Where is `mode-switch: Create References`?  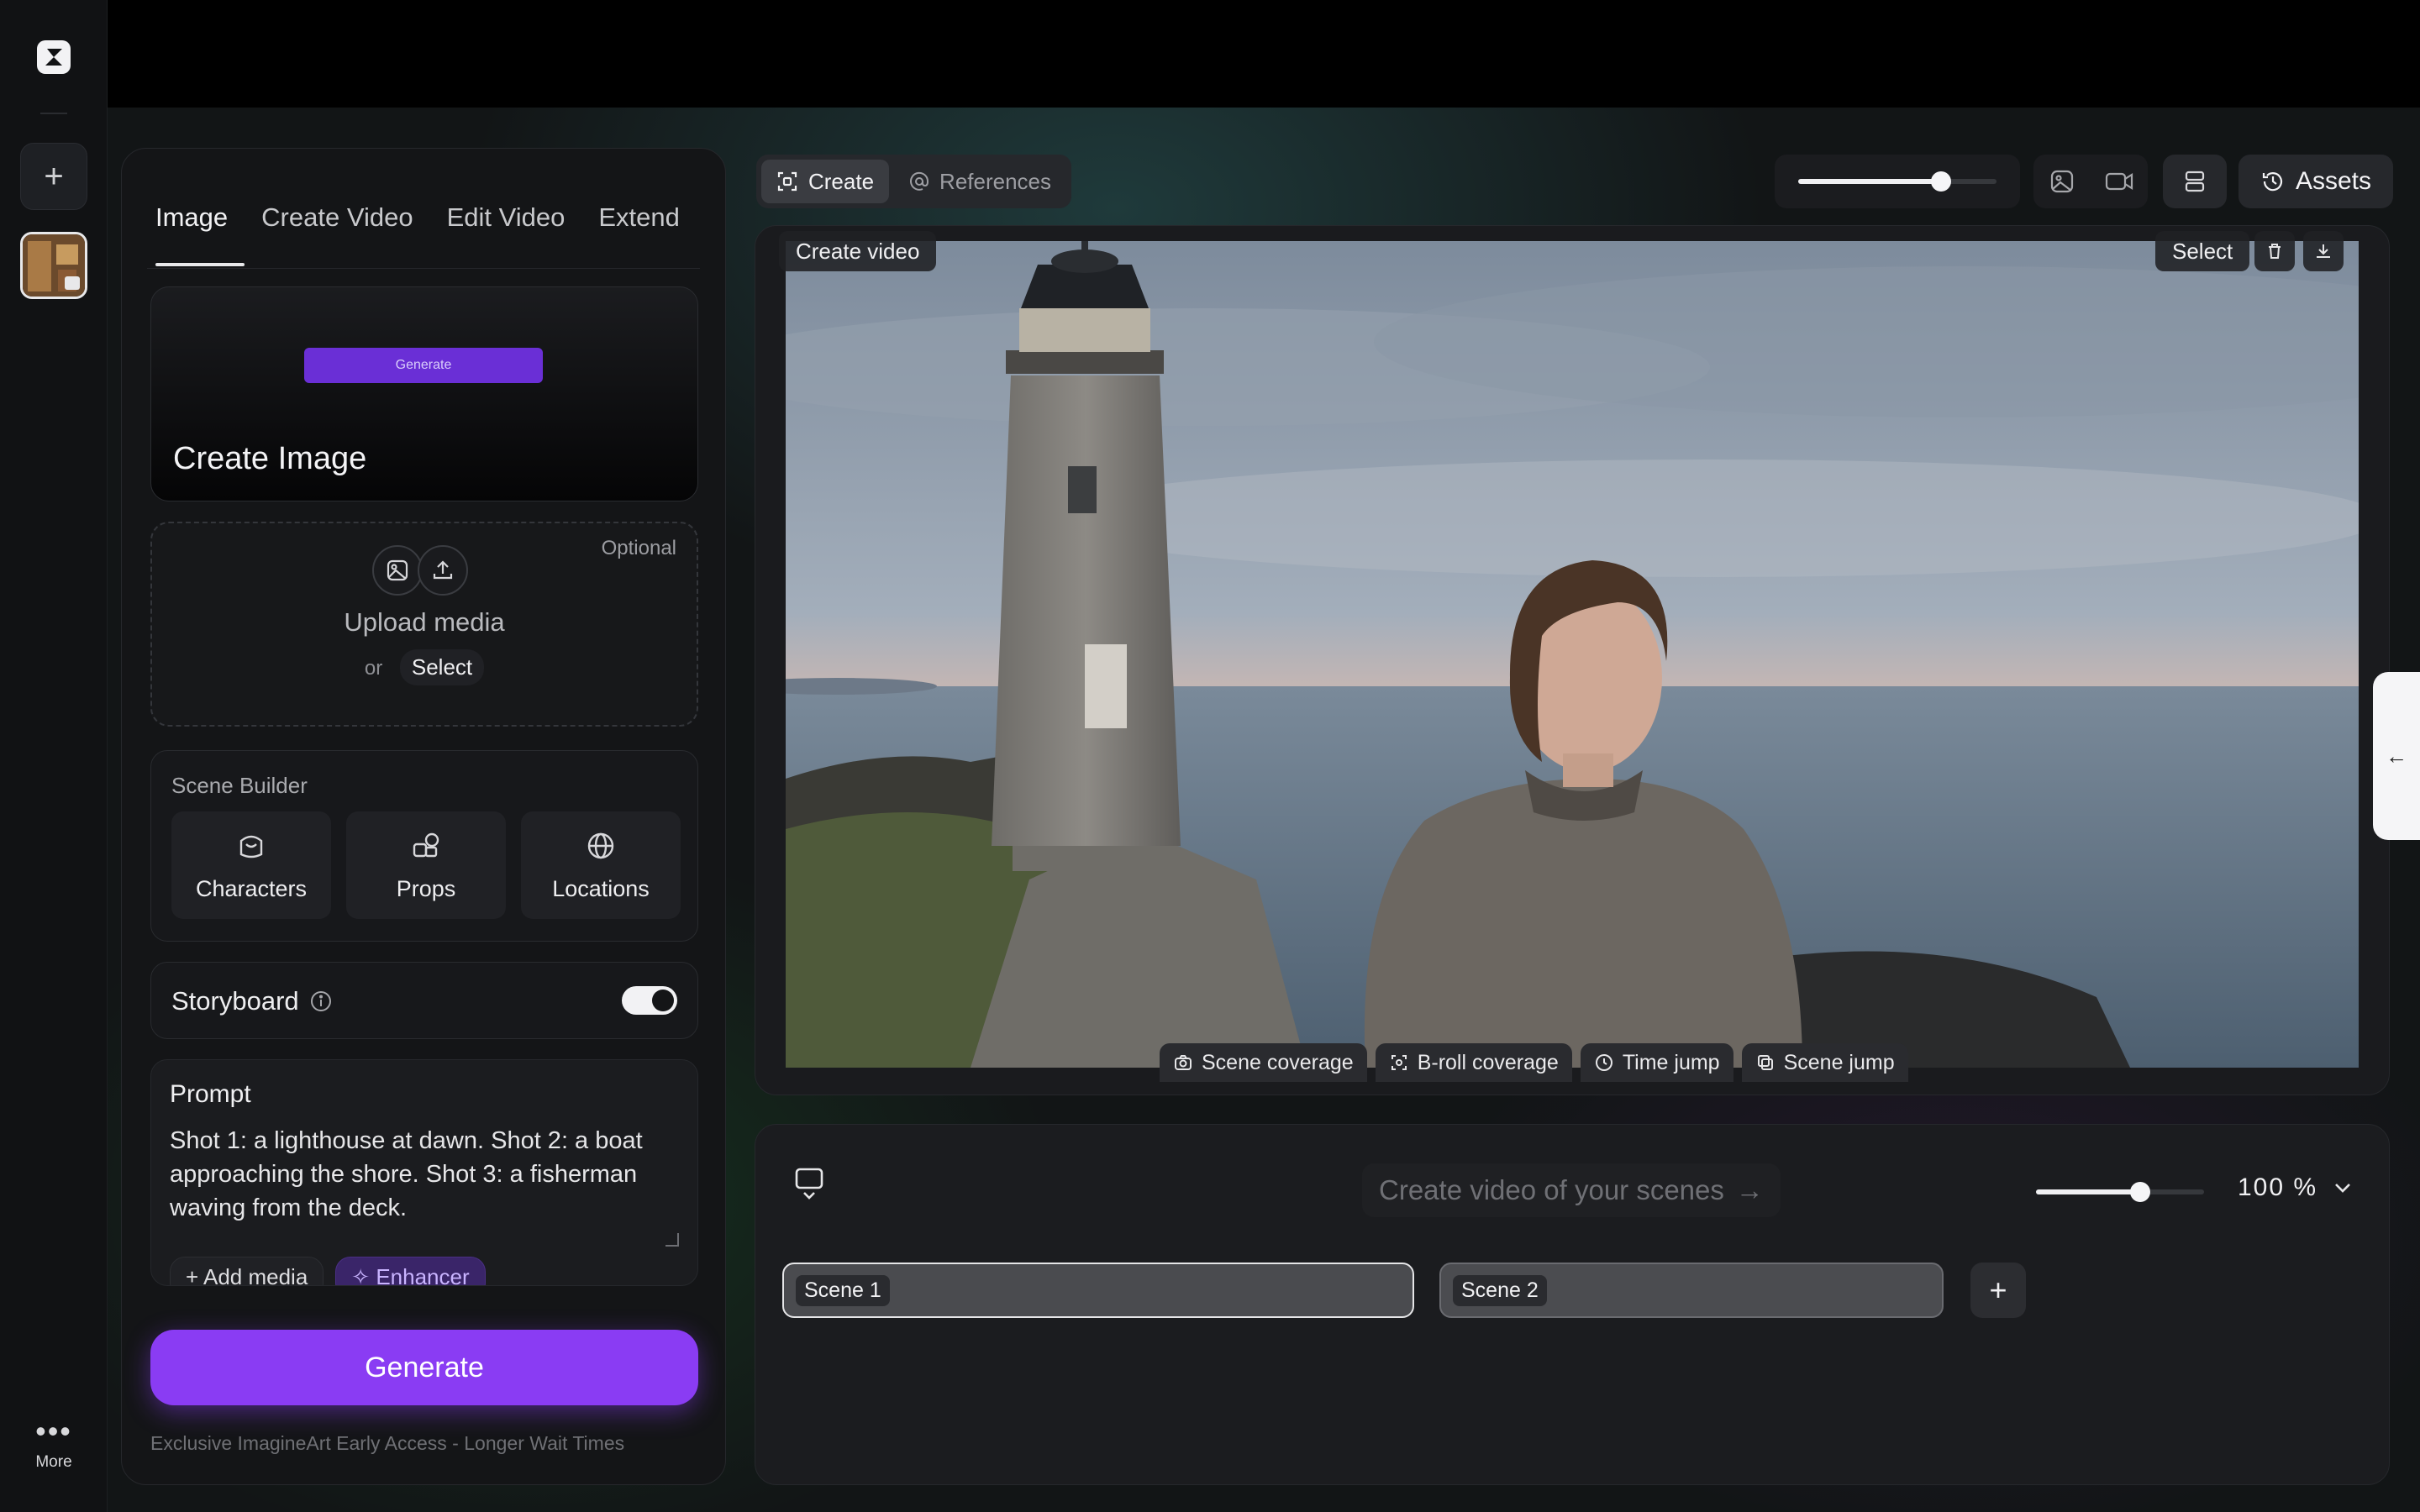 mode-switch: Create References is located at coordinates (914, 181).